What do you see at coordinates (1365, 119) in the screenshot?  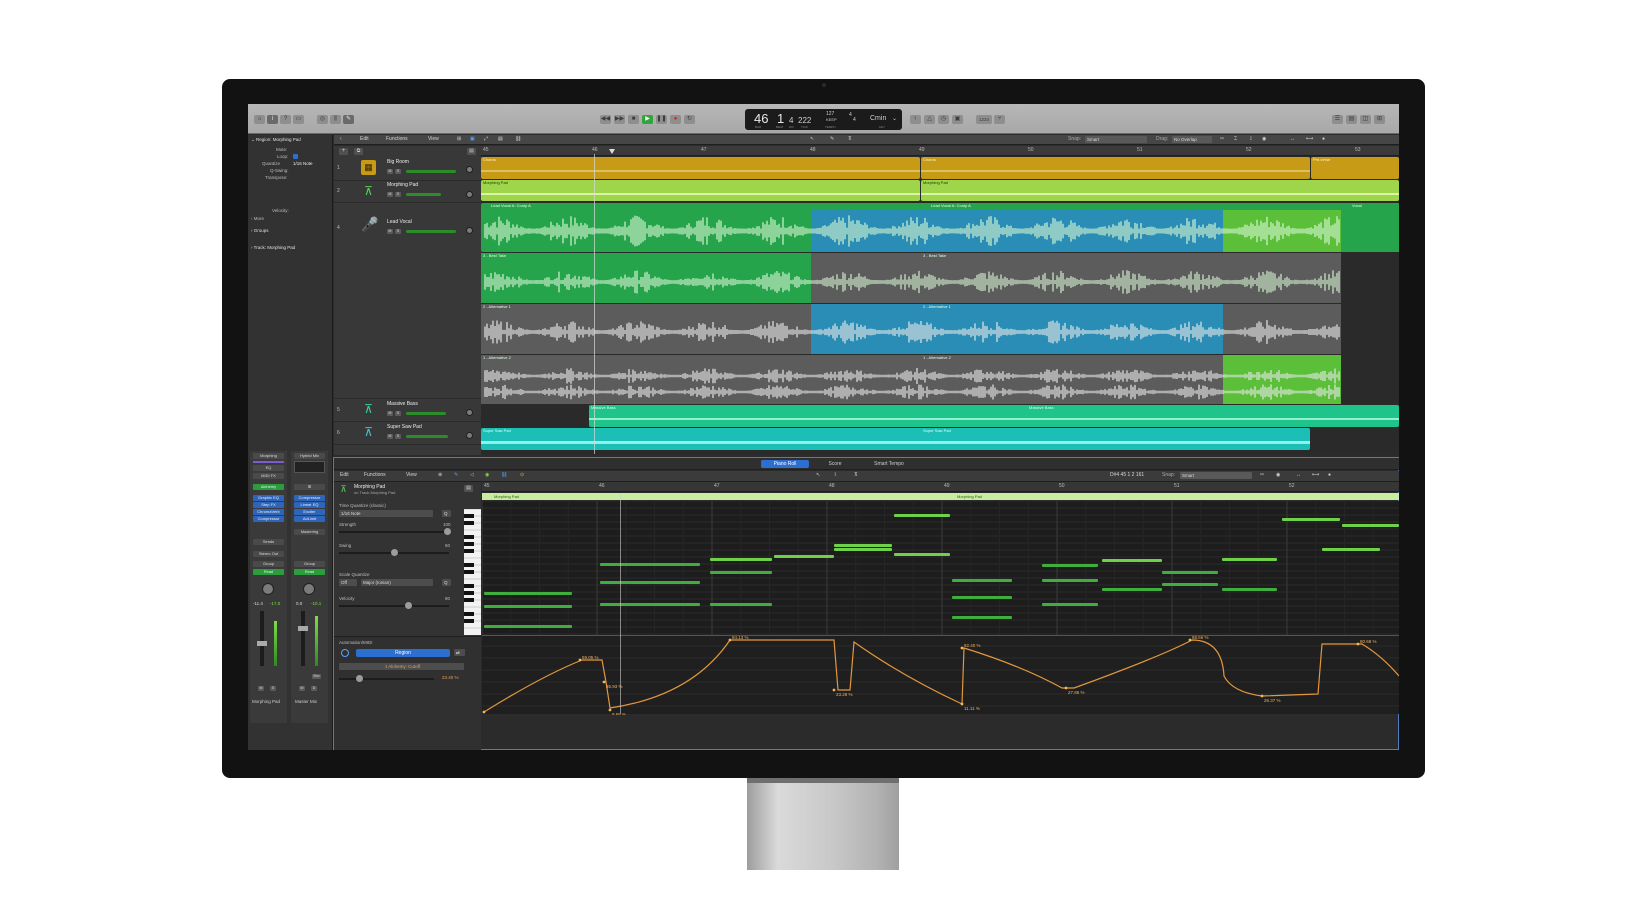 I see `loop-browser-icon: ◫` at bounding box center [1365, 119].